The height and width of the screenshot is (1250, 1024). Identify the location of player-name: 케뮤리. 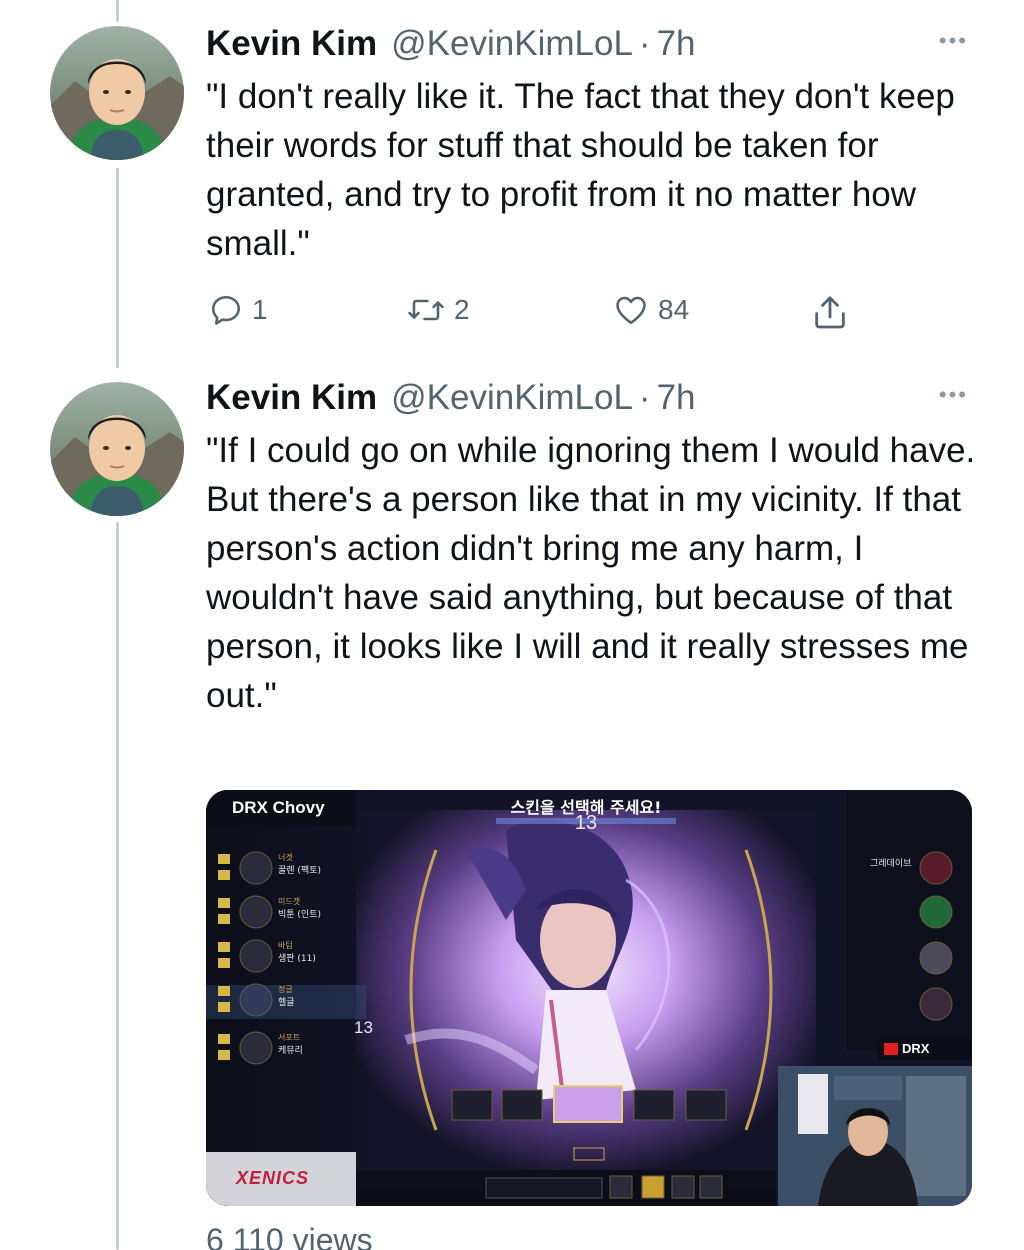
(290, 1051).